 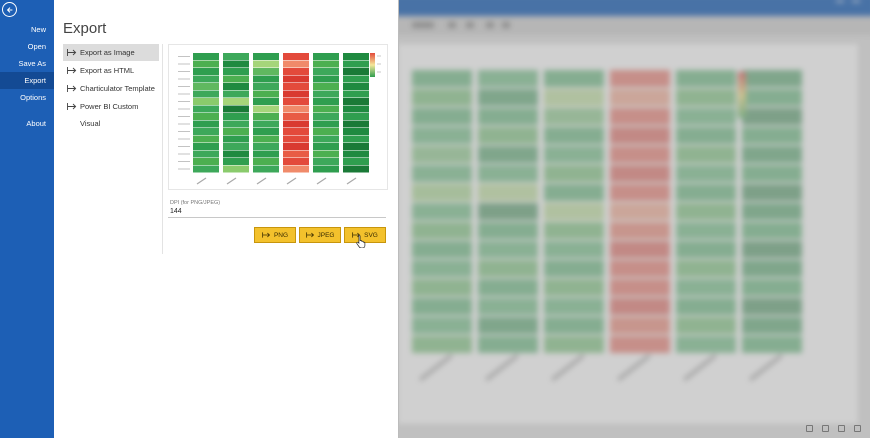 What do you see at coordinates (107, 70) in the screenshot?
I see `option-label: Export as HTML` at bounding box center [107, 70].